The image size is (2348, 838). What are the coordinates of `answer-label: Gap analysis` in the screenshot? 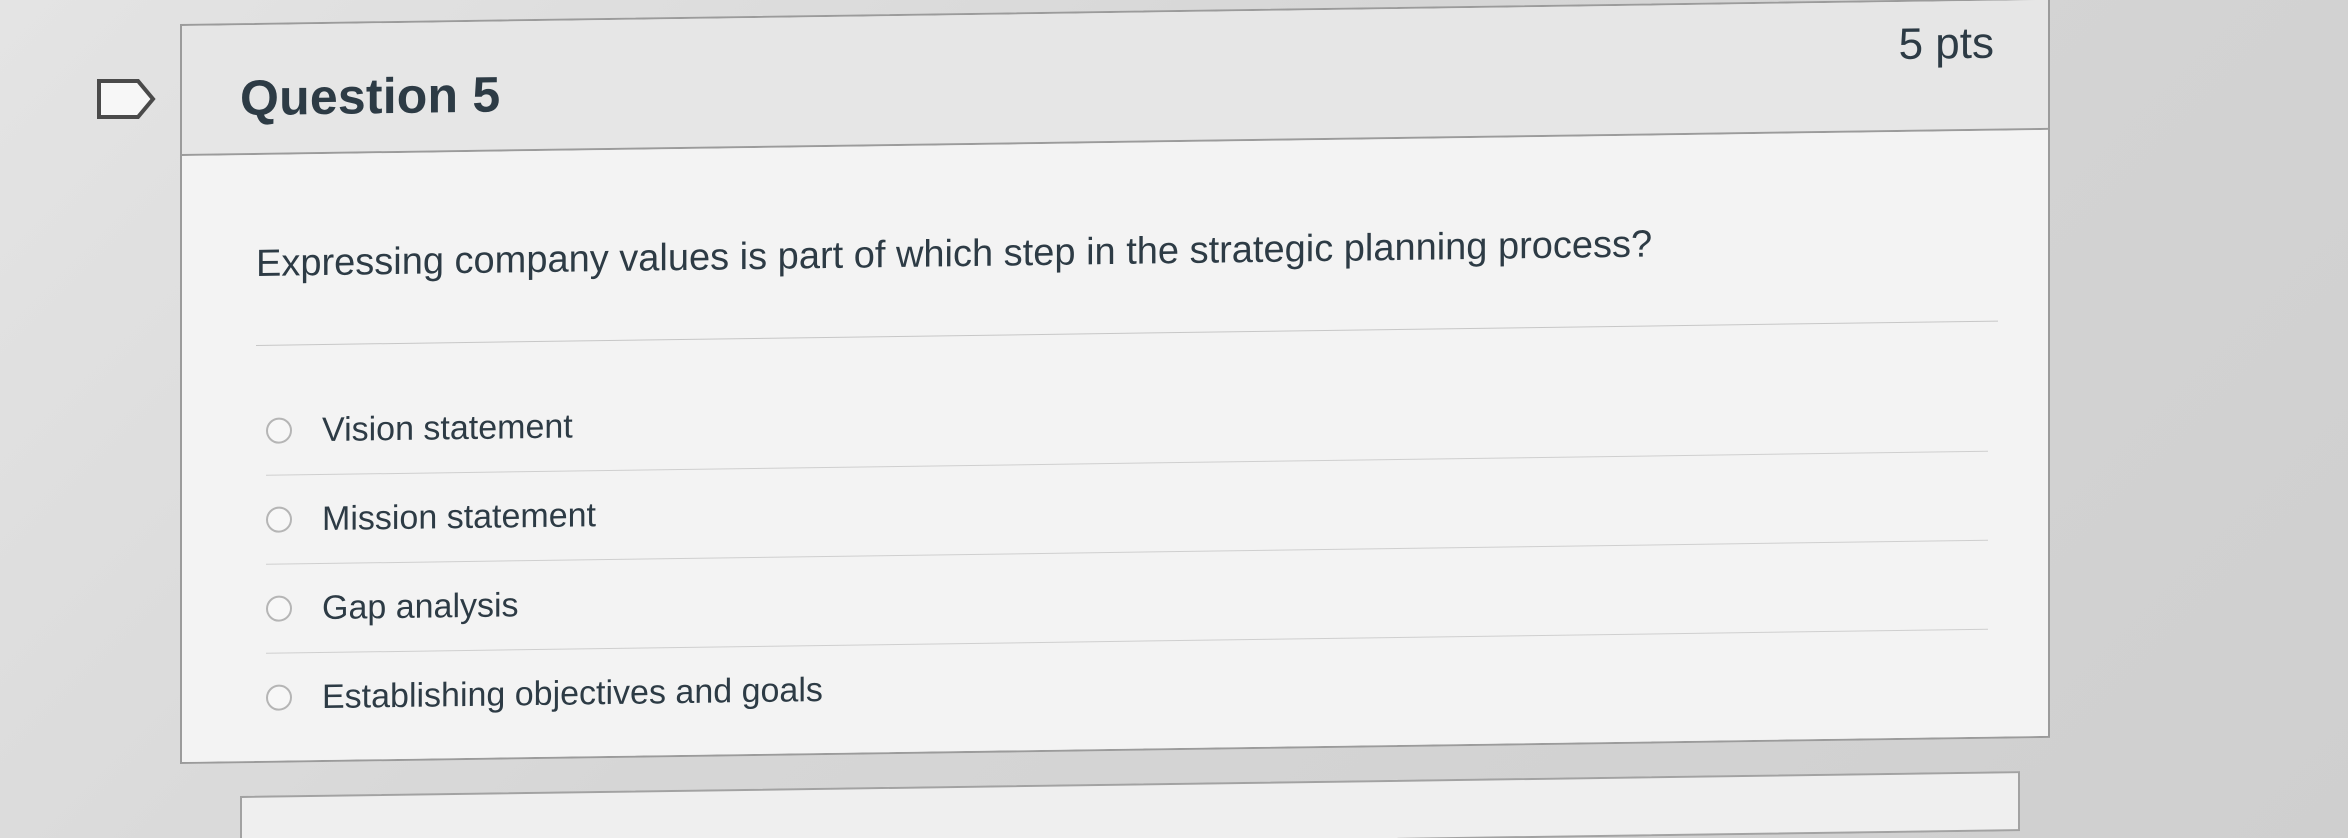 It's located at (420, 606).